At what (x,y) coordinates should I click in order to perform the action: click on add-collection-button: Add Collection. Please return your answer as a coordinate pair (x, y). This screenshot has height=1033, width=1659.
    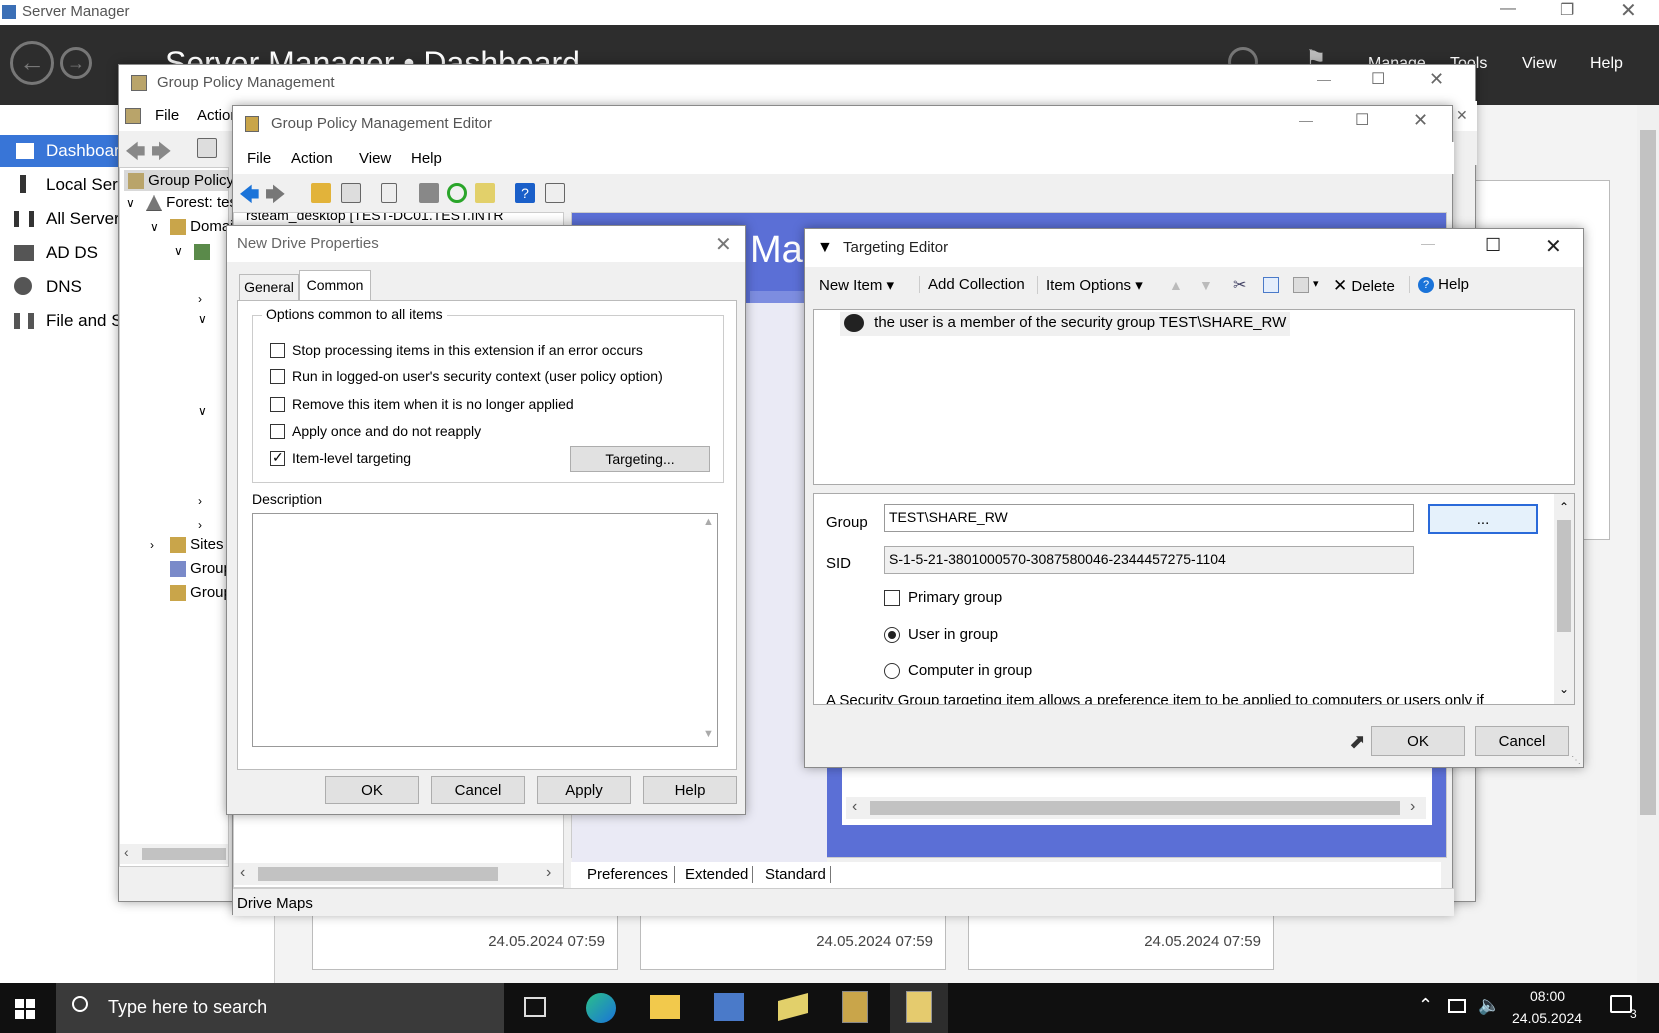
    Looking at the image, I should click on (972, 284).